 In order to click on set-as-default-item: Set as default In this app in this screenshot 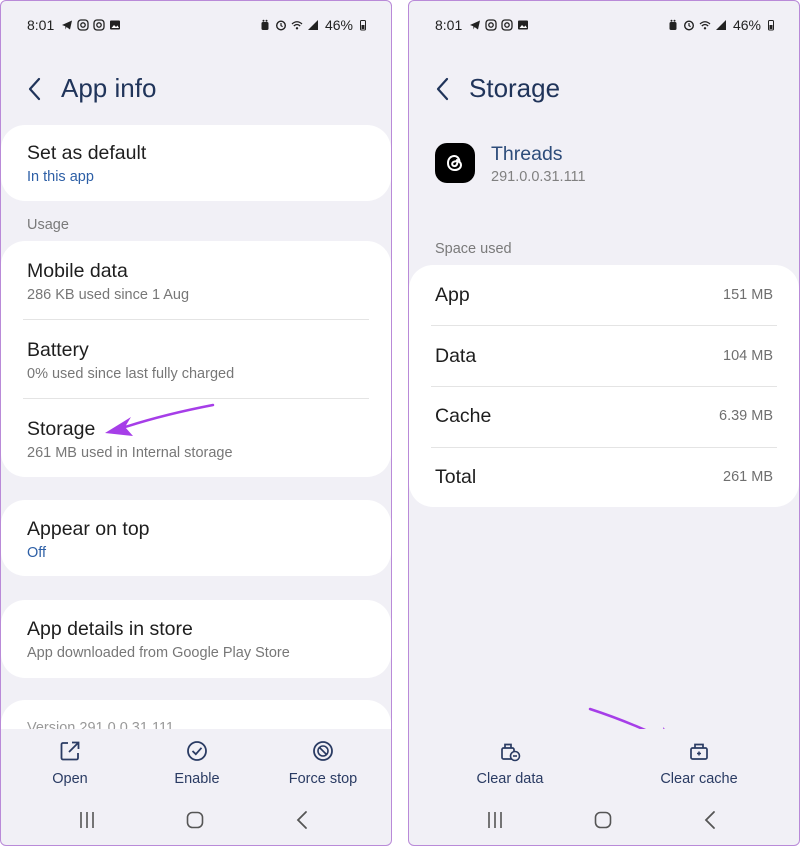, I will do `click(199, 164)`.